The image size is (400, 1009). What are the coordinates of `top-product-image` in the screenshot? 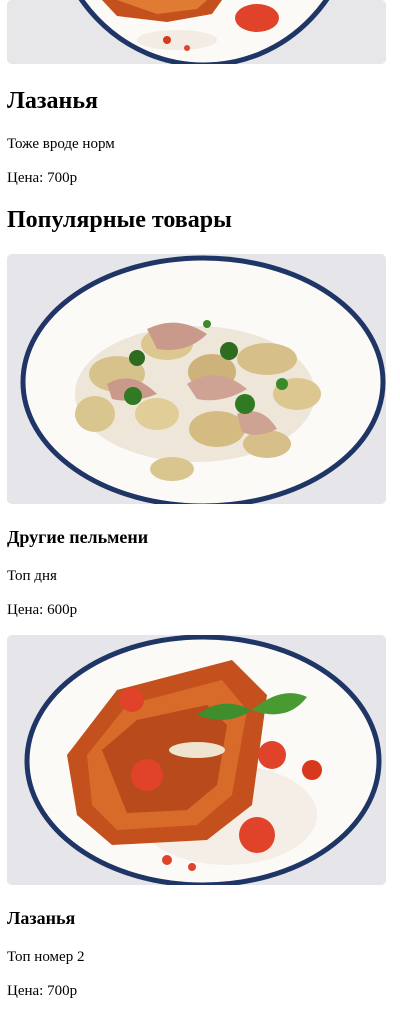 It's located at (196, 32).